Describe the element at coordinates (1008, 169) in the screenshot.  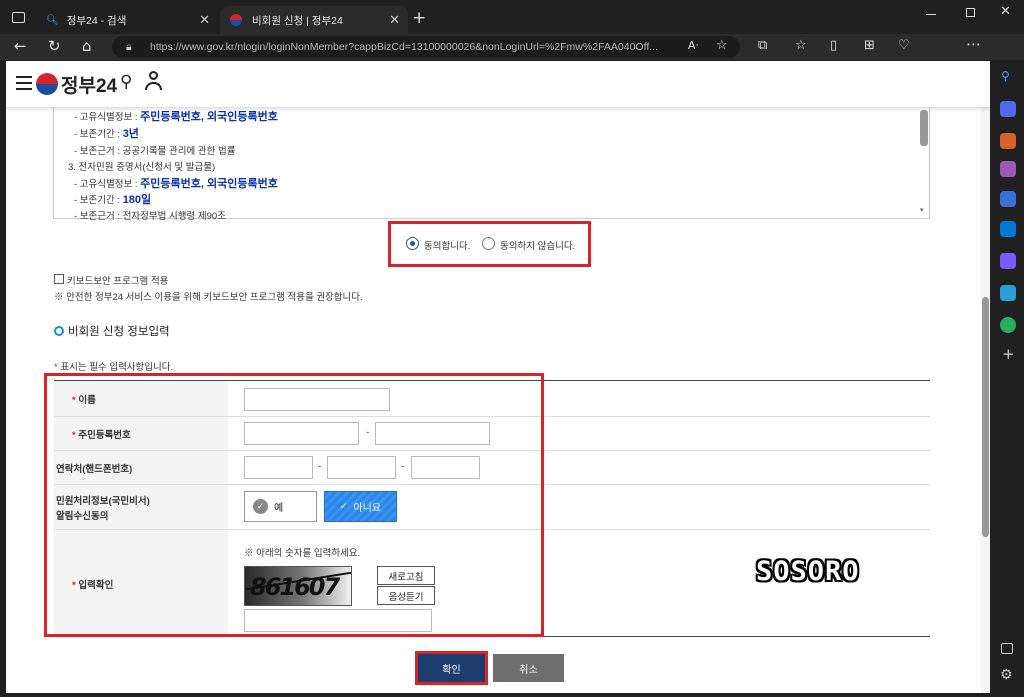
I see `games-icon` at that location.